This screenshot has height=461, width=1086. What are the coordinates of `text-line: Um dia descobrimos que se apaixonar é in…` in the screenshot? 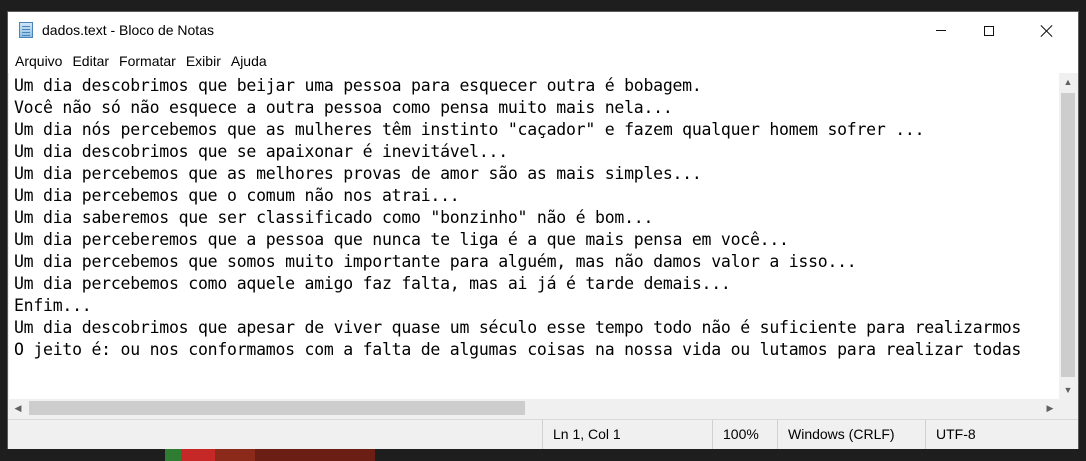 It's located at (261, 151).